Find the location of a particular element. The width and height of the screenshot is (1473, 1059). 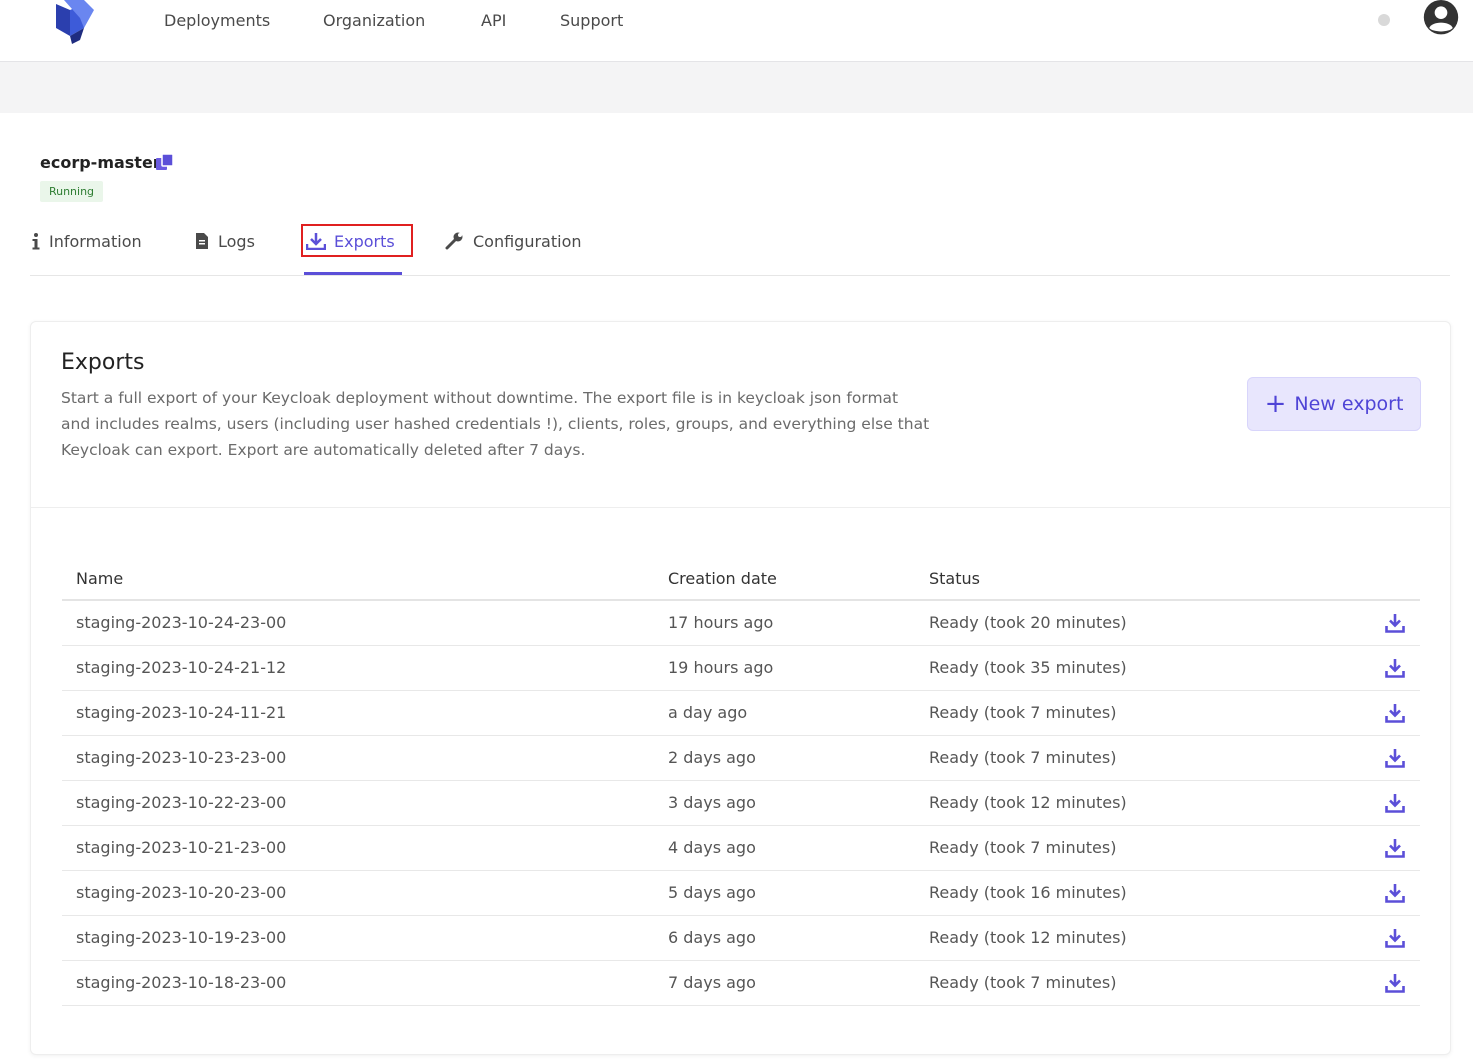

tab-information: Information is located at coordinates (86, 241).